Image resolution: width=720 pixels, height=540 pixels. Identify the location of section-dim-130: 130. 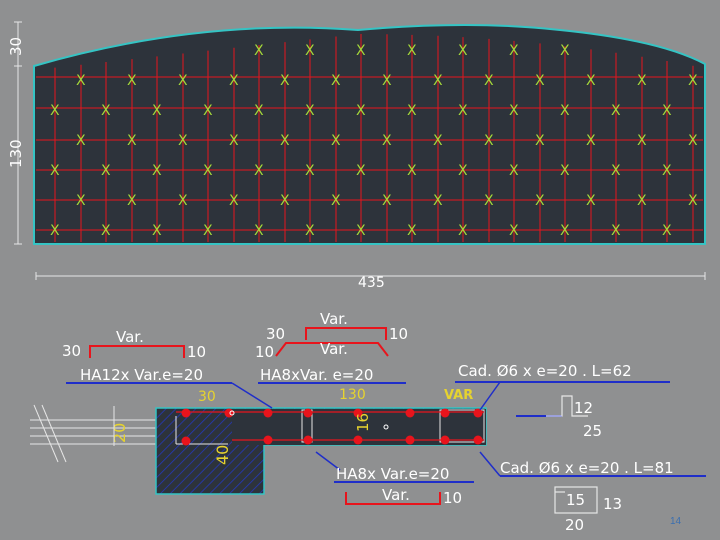
(352, 395).